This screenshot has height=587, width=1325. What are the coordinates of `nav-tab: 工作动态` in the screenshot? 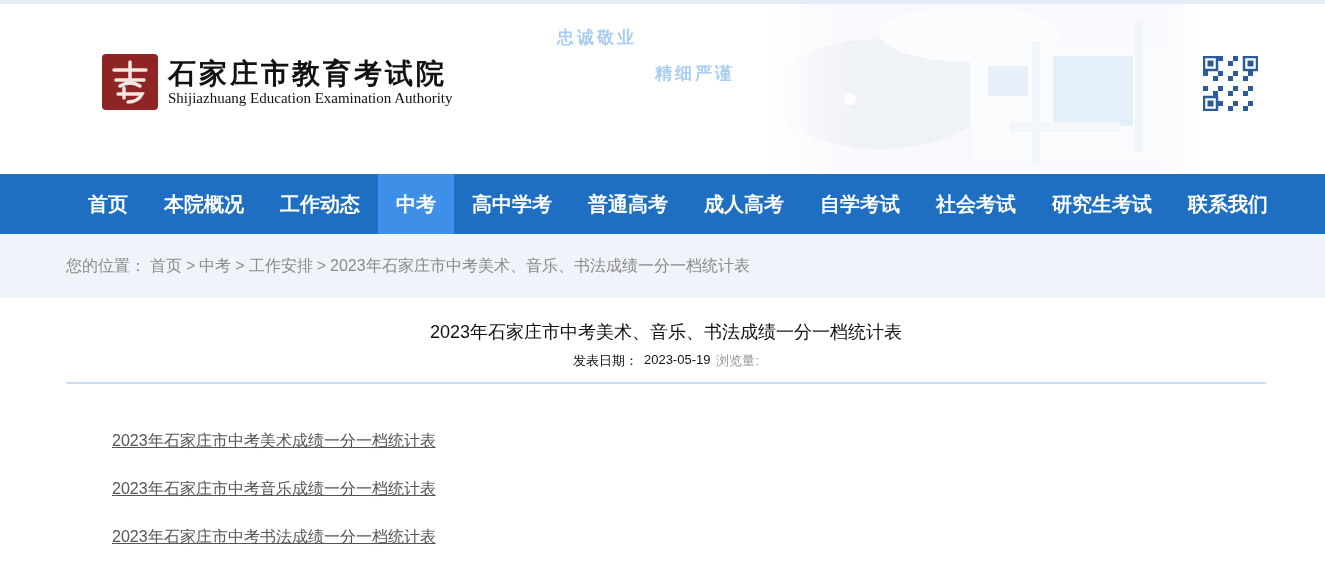 It's located at (320, 204).